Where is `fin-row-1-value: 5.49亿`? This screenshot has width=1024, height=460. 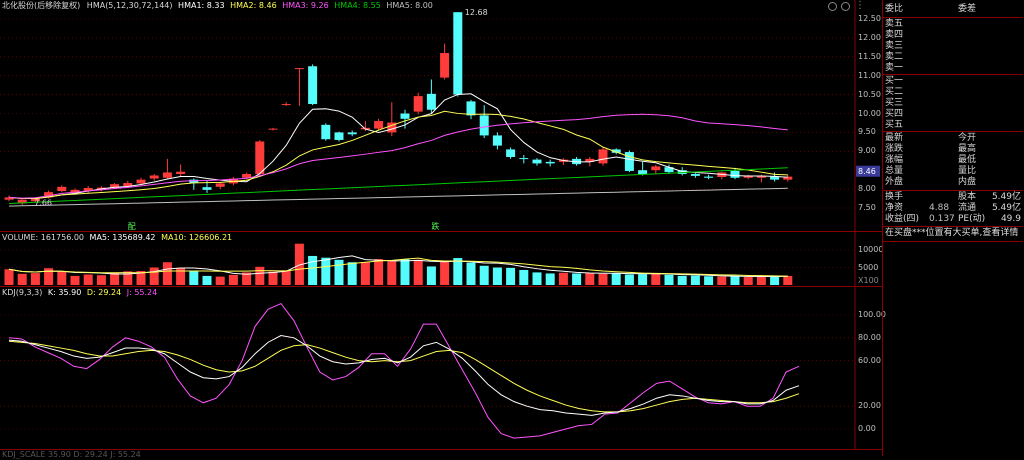 fin-row-1-value: 5.49亿 is located at coordinates (1006, 208).